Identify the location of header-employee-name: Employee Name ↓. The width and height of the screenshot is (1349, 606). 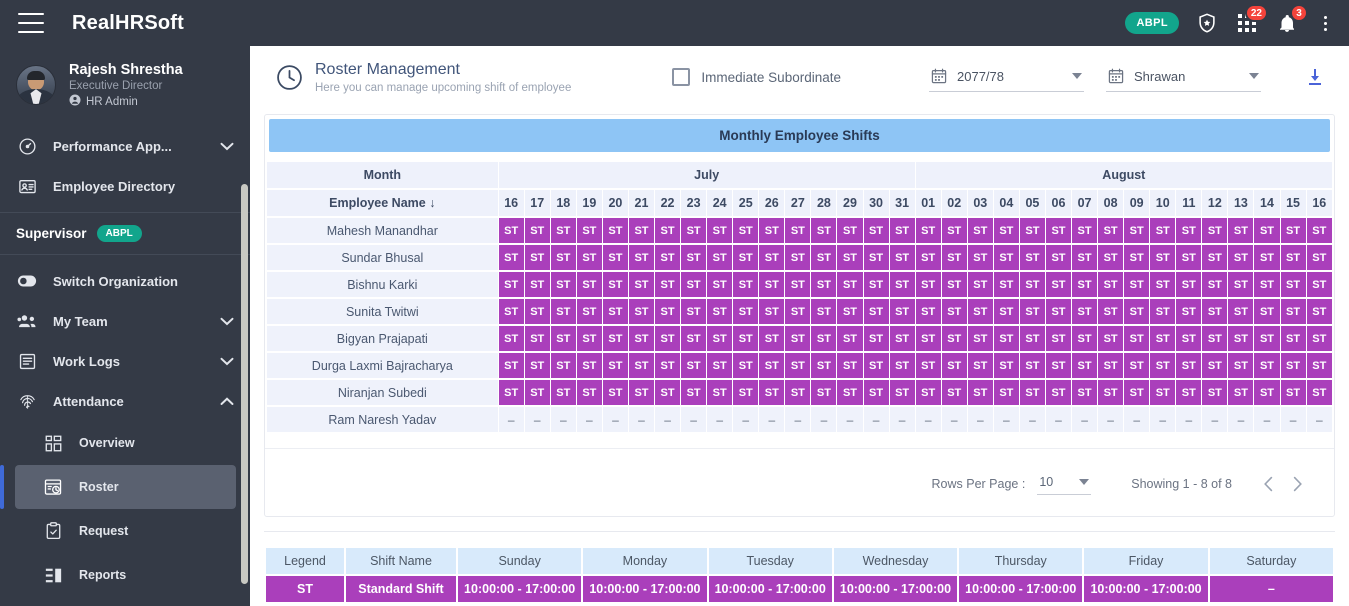
(382, 203).